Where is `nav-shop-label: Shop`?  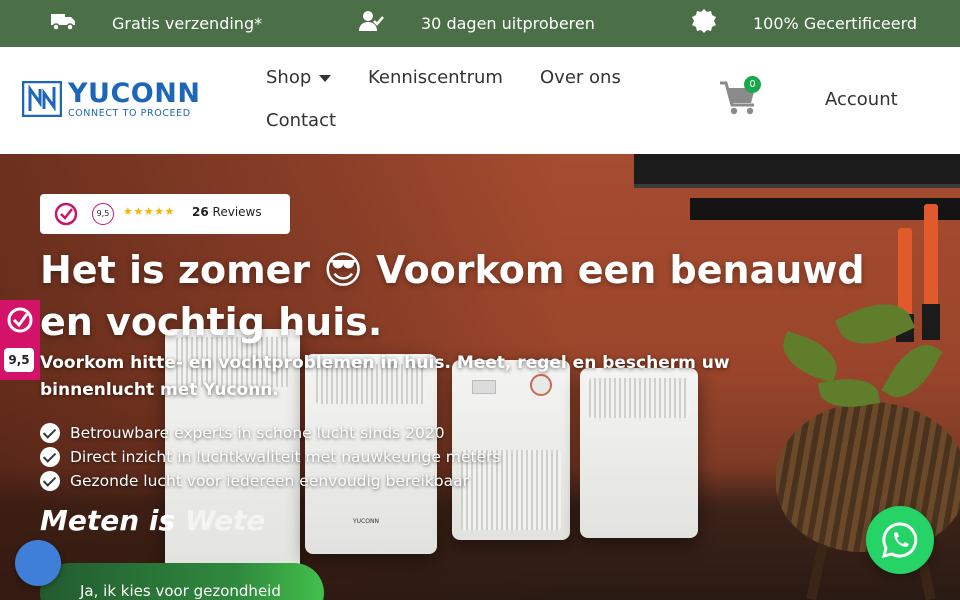 nav-shop-label: Shop is located at coordinates (289, 77).